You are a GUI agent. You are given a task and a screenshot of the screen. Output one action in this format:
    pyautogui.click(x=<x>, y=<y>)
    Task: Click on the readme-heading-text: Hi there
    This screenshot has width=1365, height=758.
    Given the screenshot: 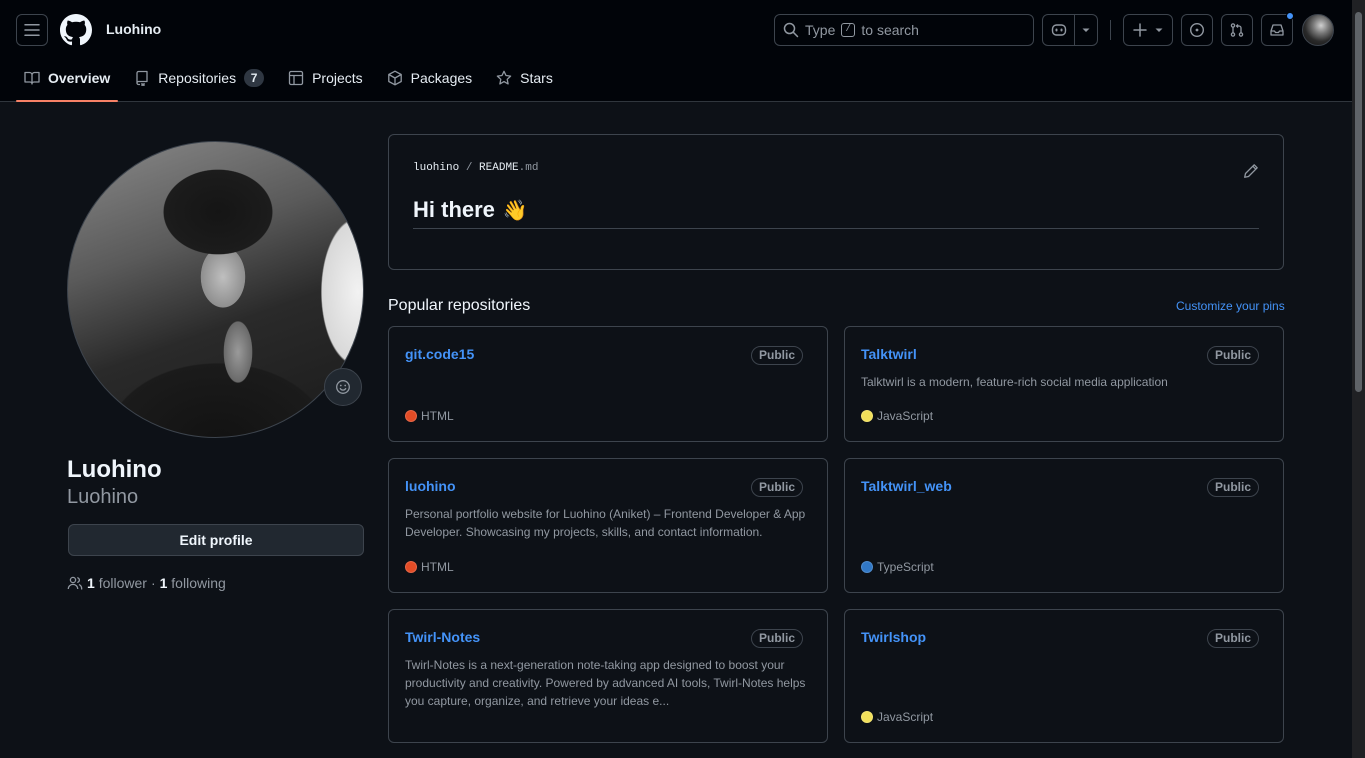 What is the action you would take?
    pyautogui.click(x=454, y=209)
    